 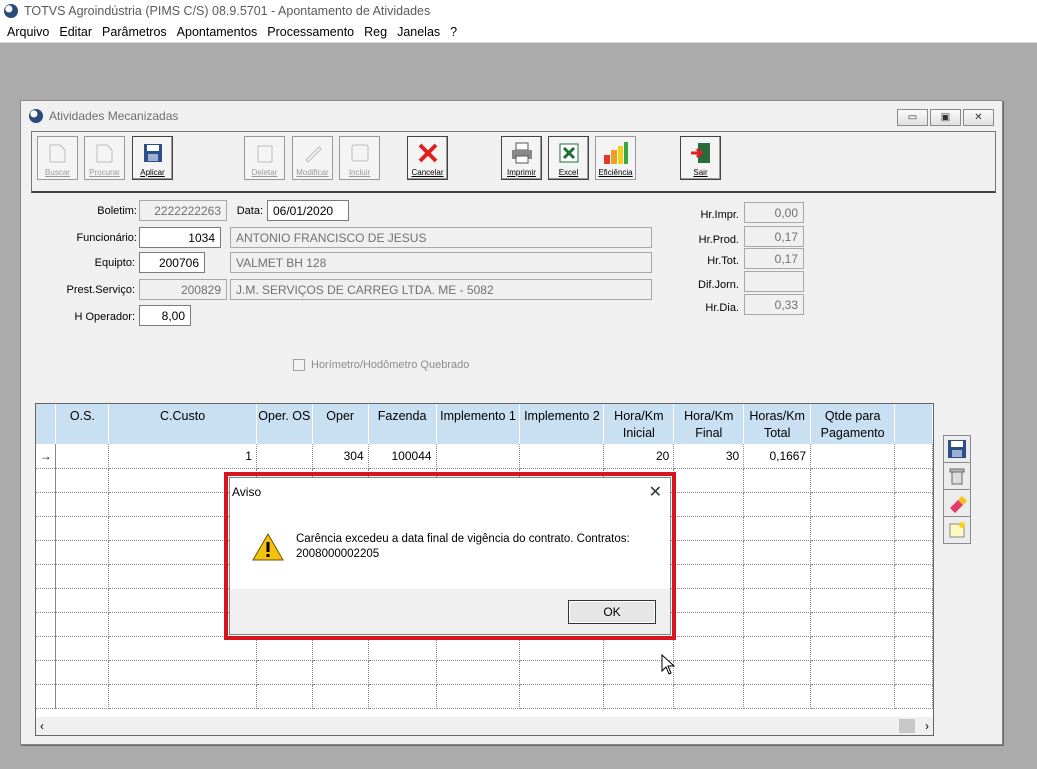 I want to click on scroll-right-icon: ›, so click(x=927, y=726).